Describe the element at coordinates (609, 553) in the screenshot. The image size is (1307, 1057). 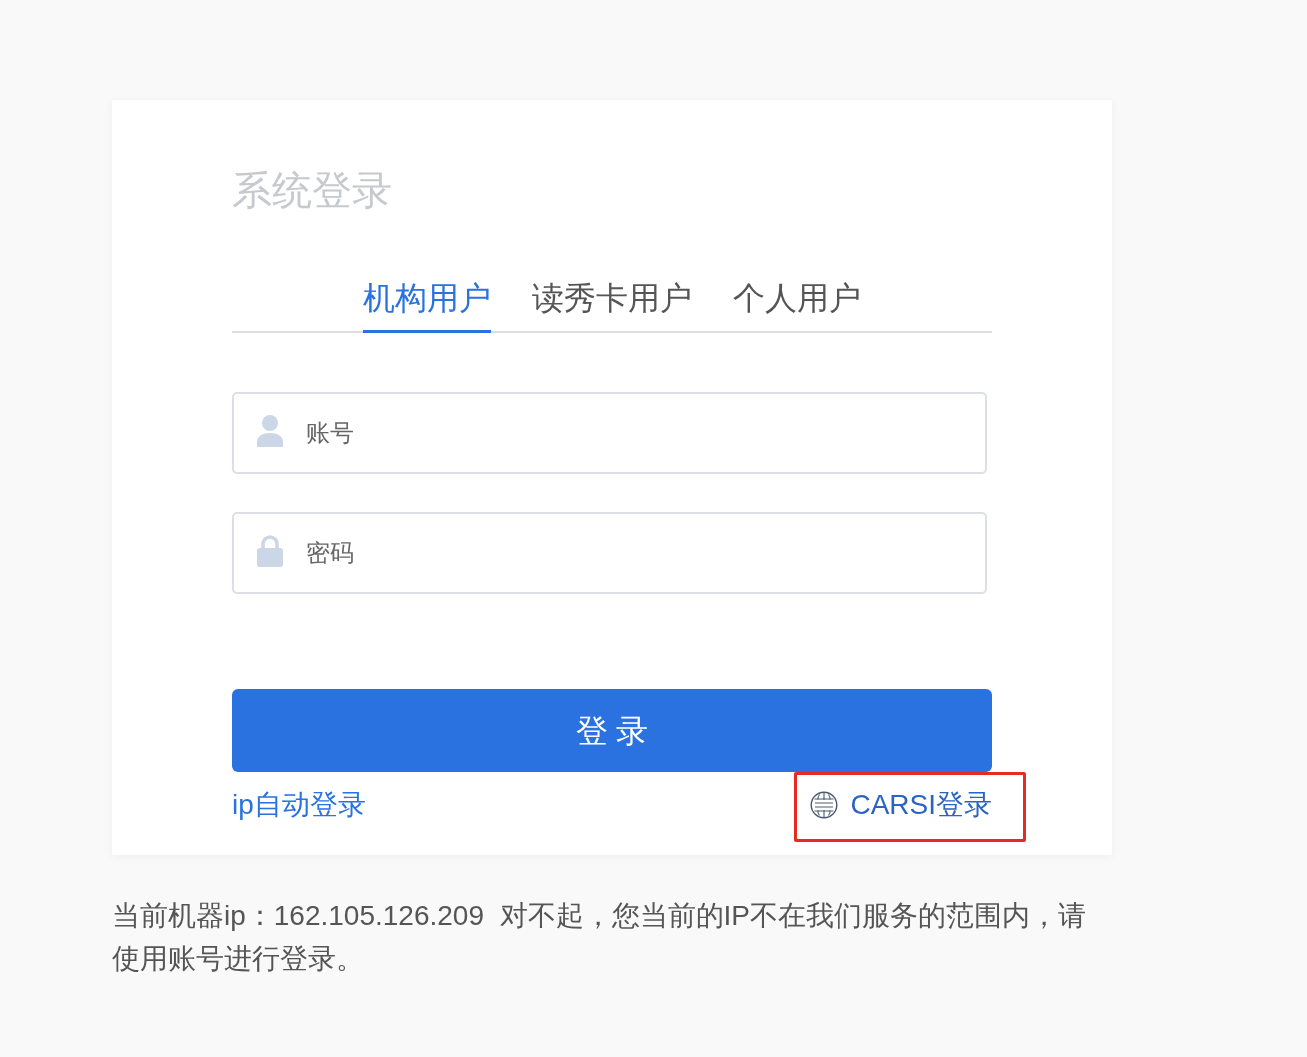
I see `password-field: 密码` at that location.